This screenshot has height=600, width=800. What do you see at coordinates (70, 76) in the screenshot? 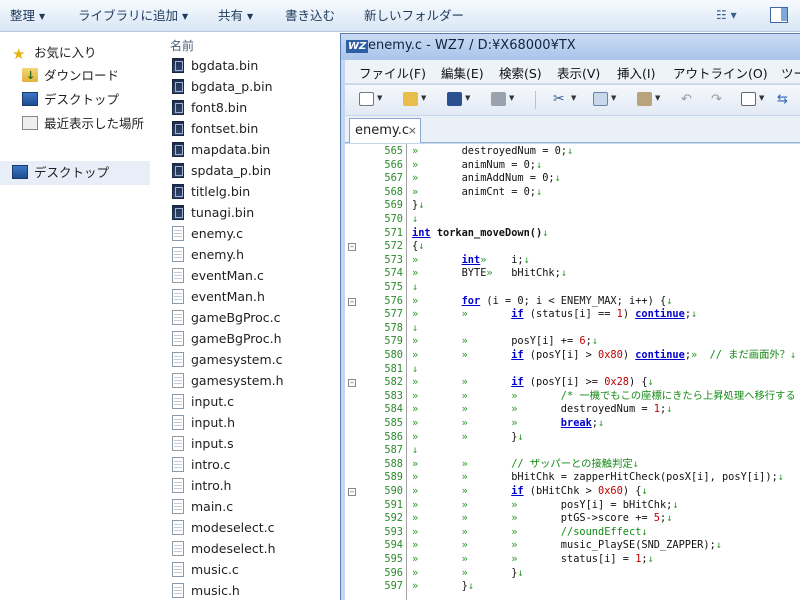
I see `nav-downloads: ダウンロード` at bounding box center [70, 76].